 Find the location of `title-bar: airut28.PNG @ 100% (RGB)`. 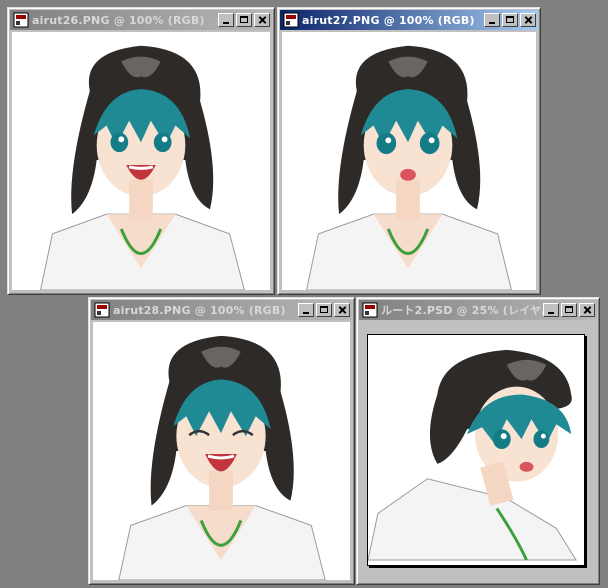

title-bar: airut28.PNG @ 100% (RGB) is located at coordinates (221, 310).